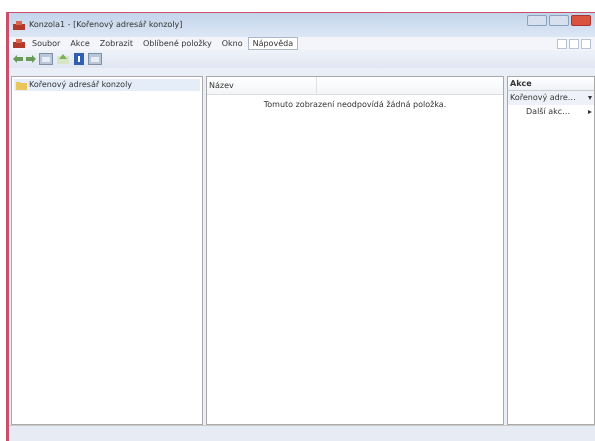 The width and height of the screenshot is (595, 441). Describe the element at coordinates (116, 43) in the screenshot. I see `menu-item: Zobrazit` at that location.